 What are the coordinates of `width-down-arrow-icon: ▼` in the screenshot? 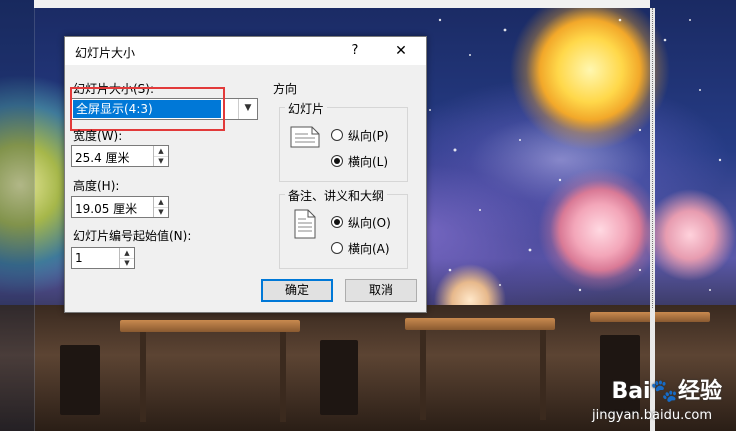 It's located at (161, 161).